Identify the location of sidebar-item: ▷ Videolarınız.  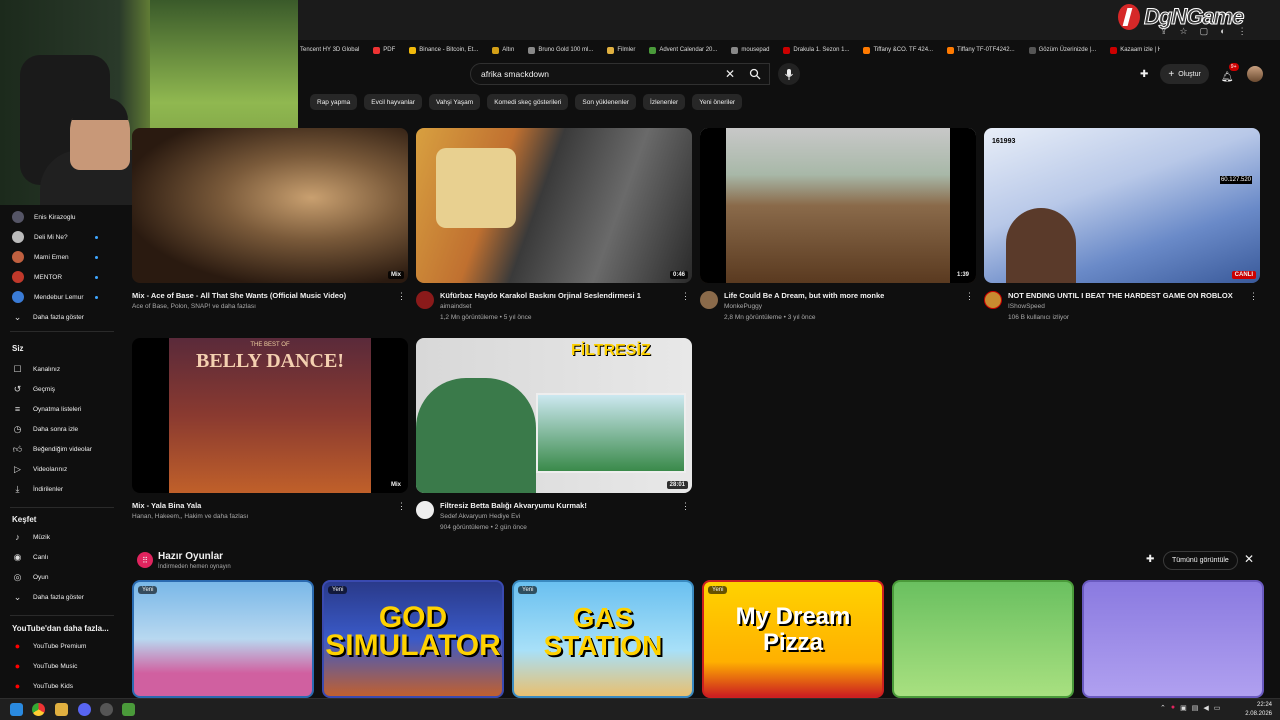
(62, 469).